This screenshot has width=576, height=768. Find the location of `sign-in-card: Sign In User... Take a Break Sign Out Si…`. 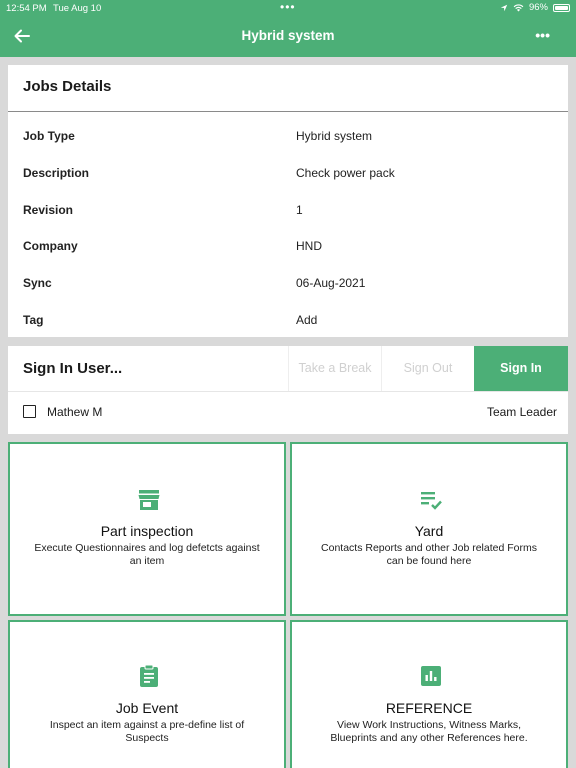

sign-in-card: Sign In User... Take a Break Sign Out Si… is located at coordinates (288, 390).